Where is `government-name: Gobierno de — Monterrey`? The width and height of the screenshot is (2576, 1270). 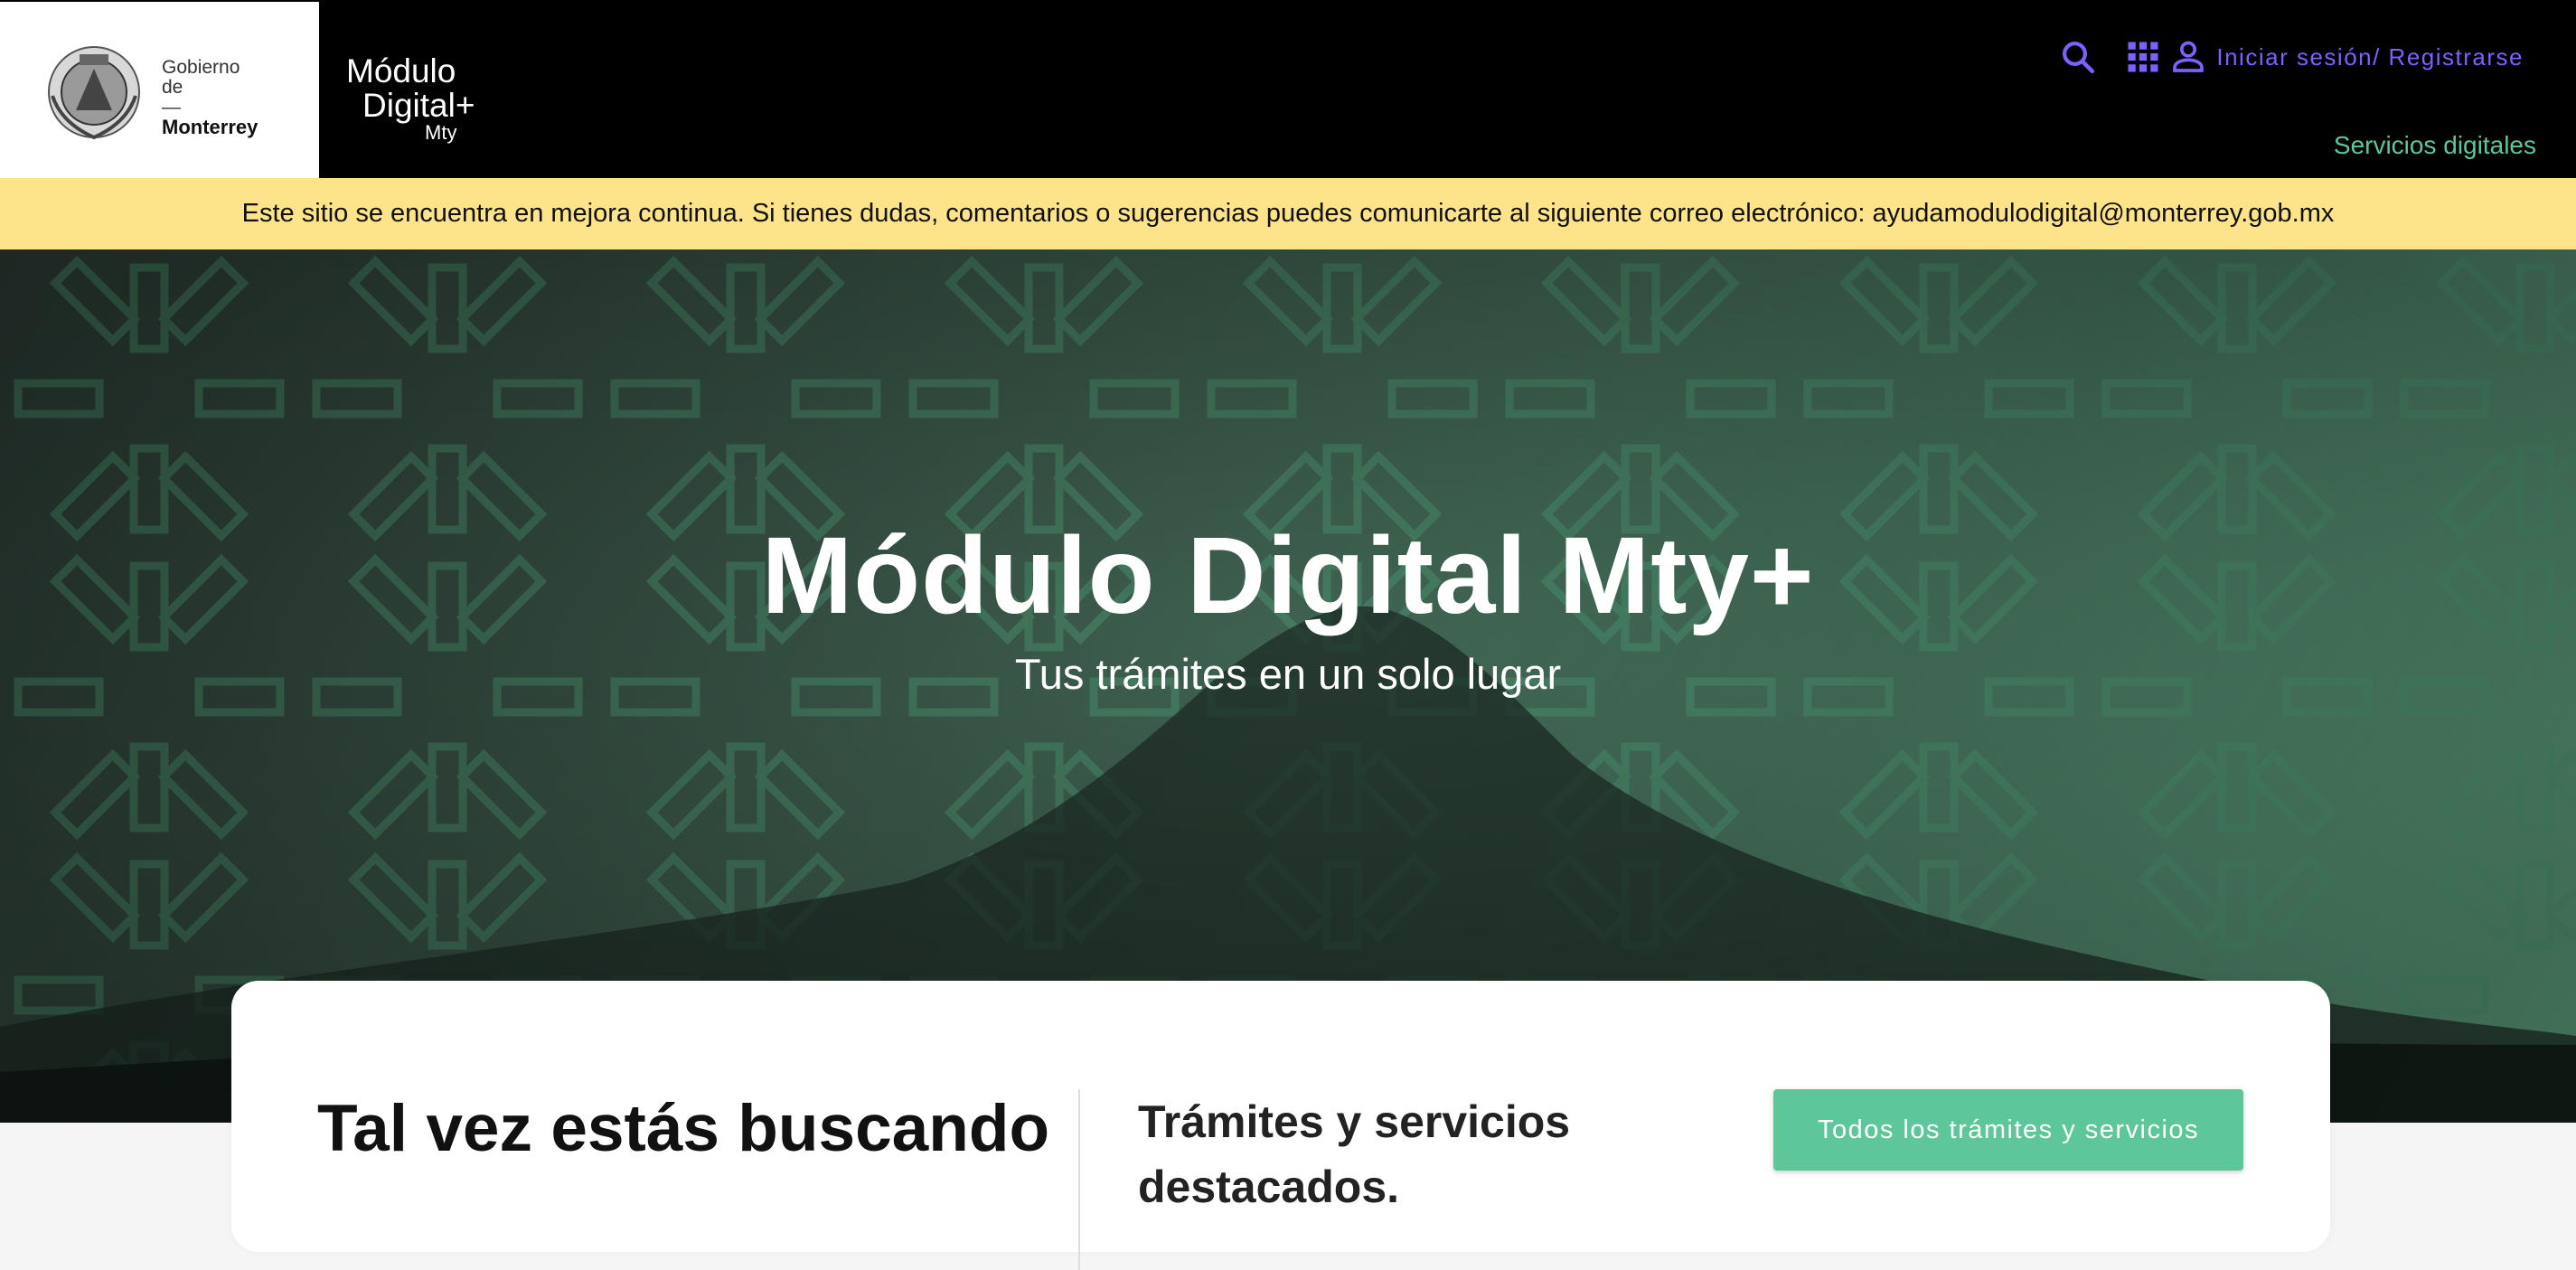 government-name: Gobierno de — Monterrey is located at coordinates (210, 97).